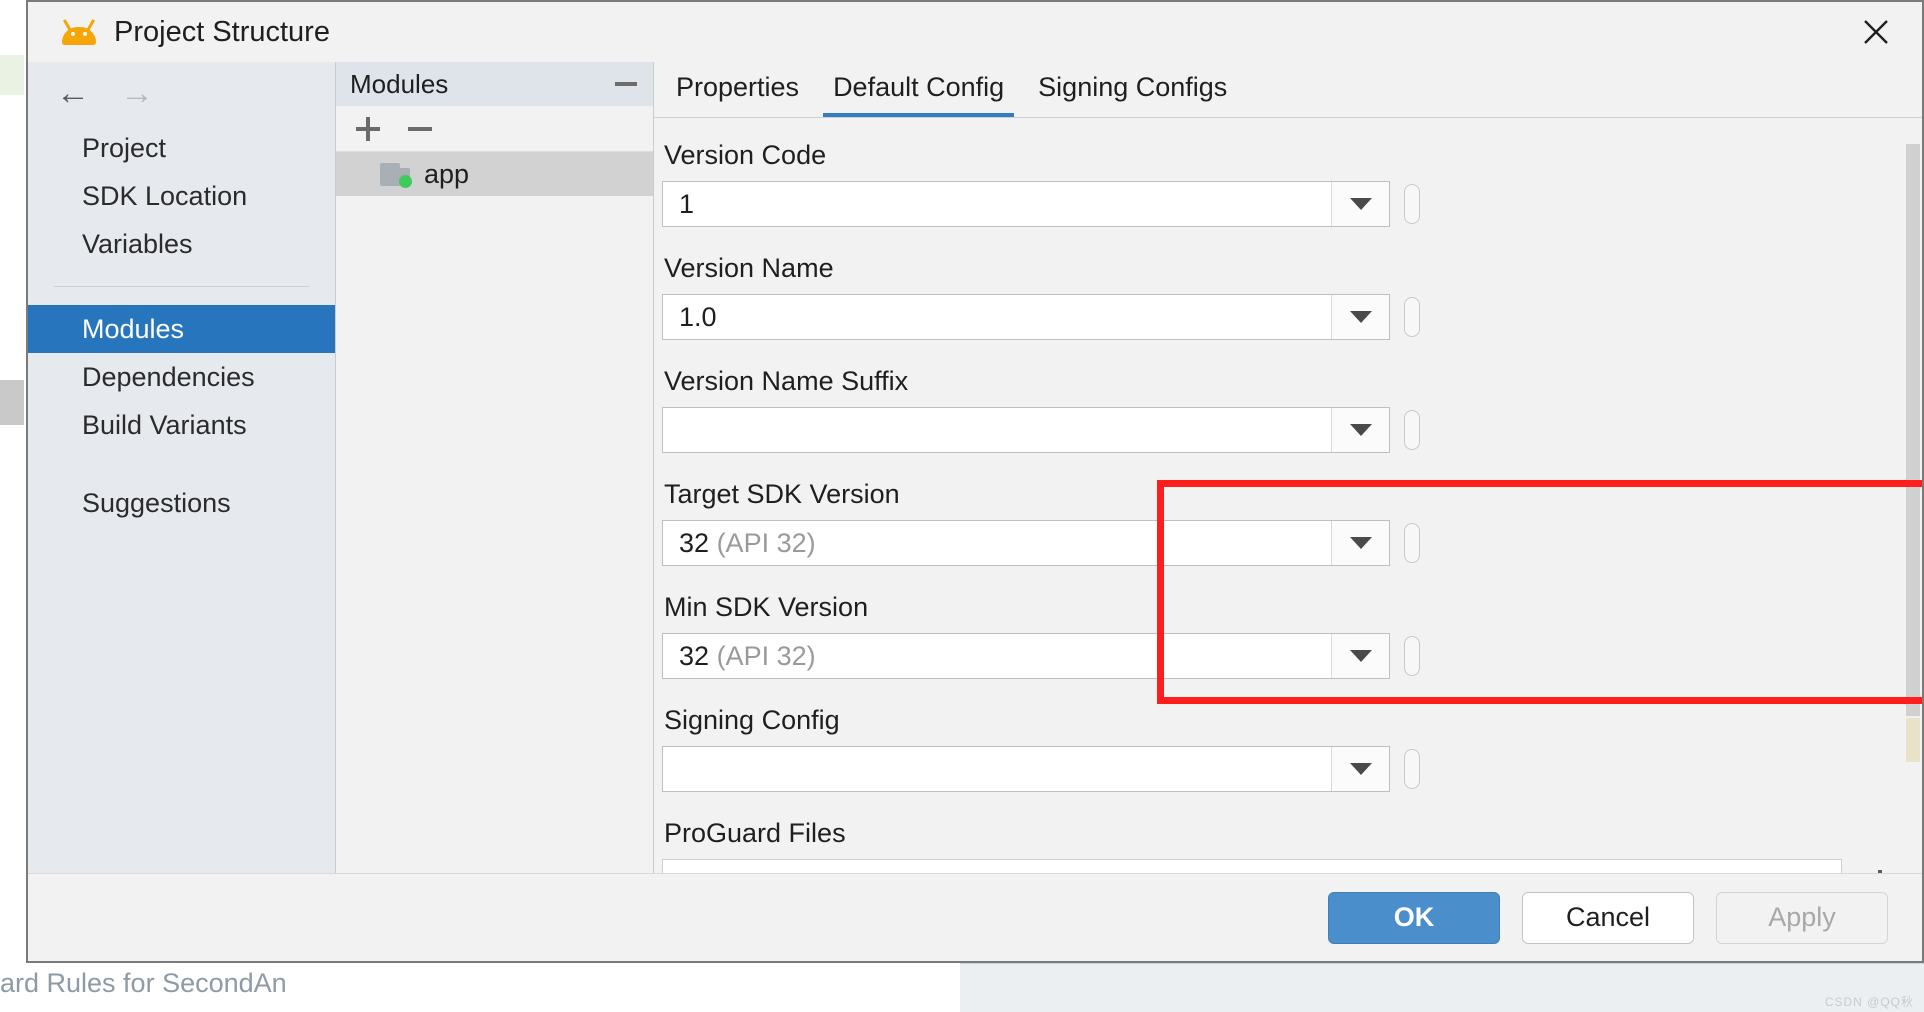 This screenshot has width=1924, height=1012. Describe the element at coordinates (396, 175) in the screenshot. I see `folder-icon` at that location.